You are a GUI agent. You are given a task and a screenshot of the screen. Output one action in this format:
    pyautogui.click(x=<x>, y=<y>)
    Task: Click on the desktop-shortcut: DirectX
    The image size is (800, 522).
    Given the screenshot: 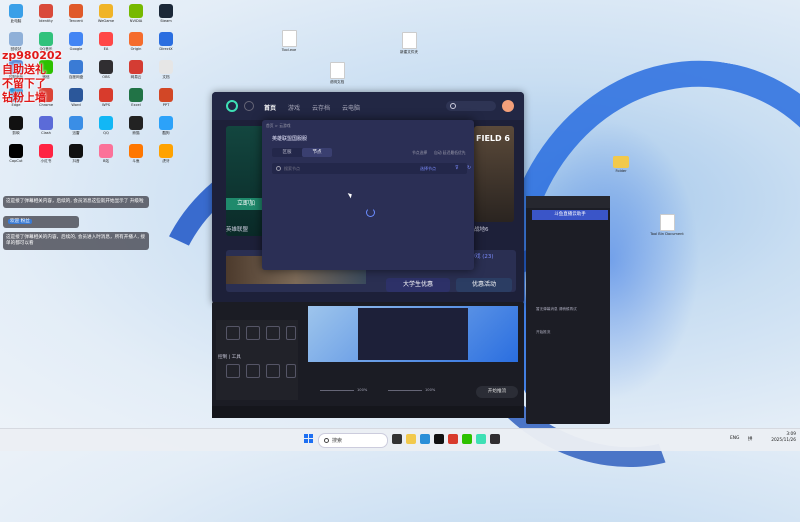 What is the action you would take?
    pyautogui.click(x=166, y=44)
    